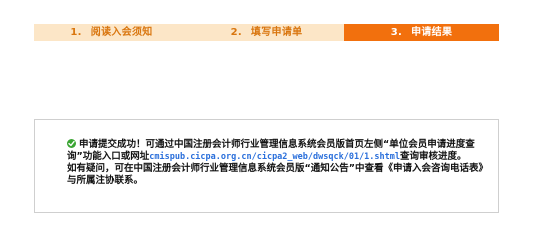 This screenshot has height=240, width=558. What do you see at coordinates (432, 32) in the screenshot?
I see `step-label: 申请结果` at bounding box center [432, 32].